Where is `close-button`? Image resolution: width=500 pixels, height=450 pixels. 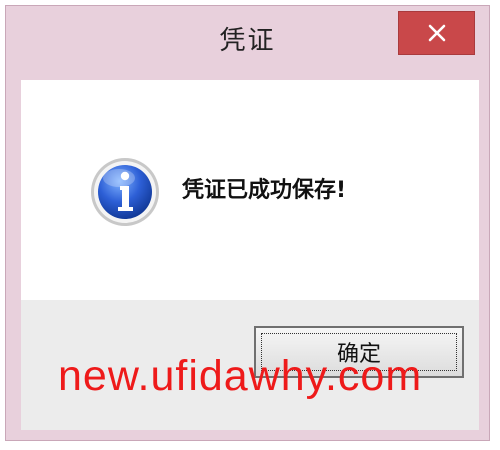 close-button is located at coordinates (436, 33).